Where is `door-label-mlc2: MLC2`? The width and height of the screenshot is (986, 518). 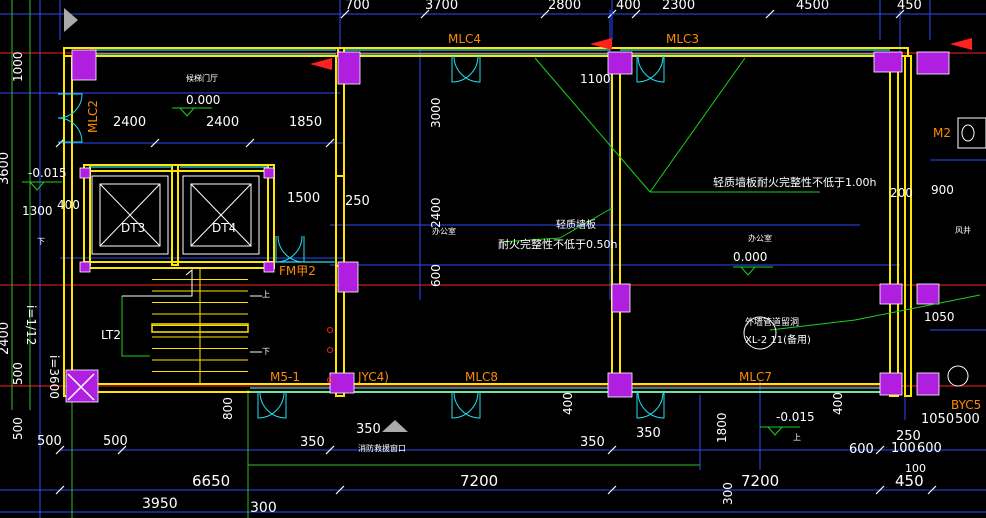
door-label-mlc2: MLC2 is located at coordinates (93, 116).